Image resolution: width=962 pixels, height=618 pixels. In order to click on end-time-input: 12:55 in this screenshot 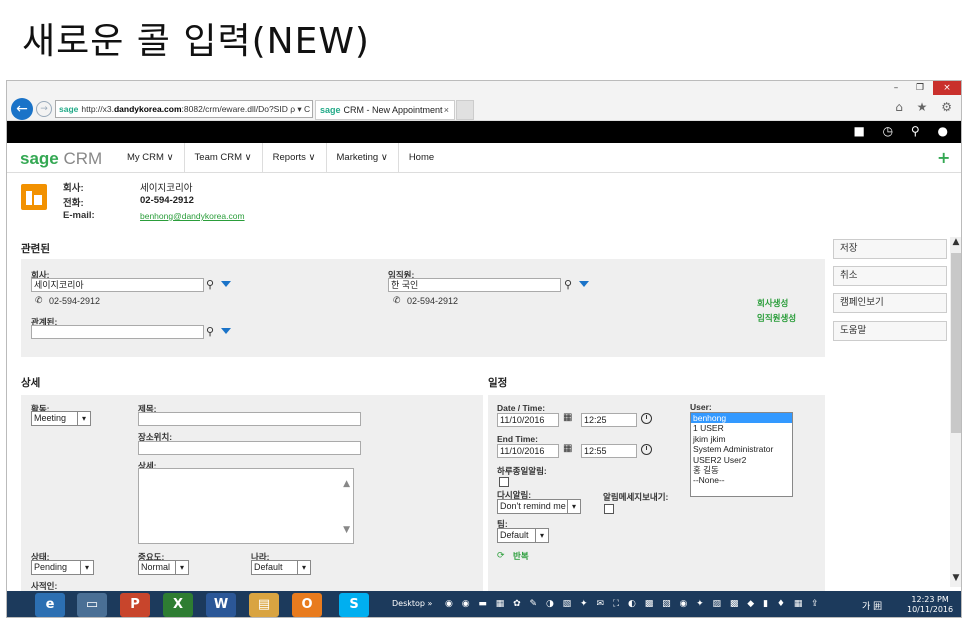, I will do `click(609, 451)`.